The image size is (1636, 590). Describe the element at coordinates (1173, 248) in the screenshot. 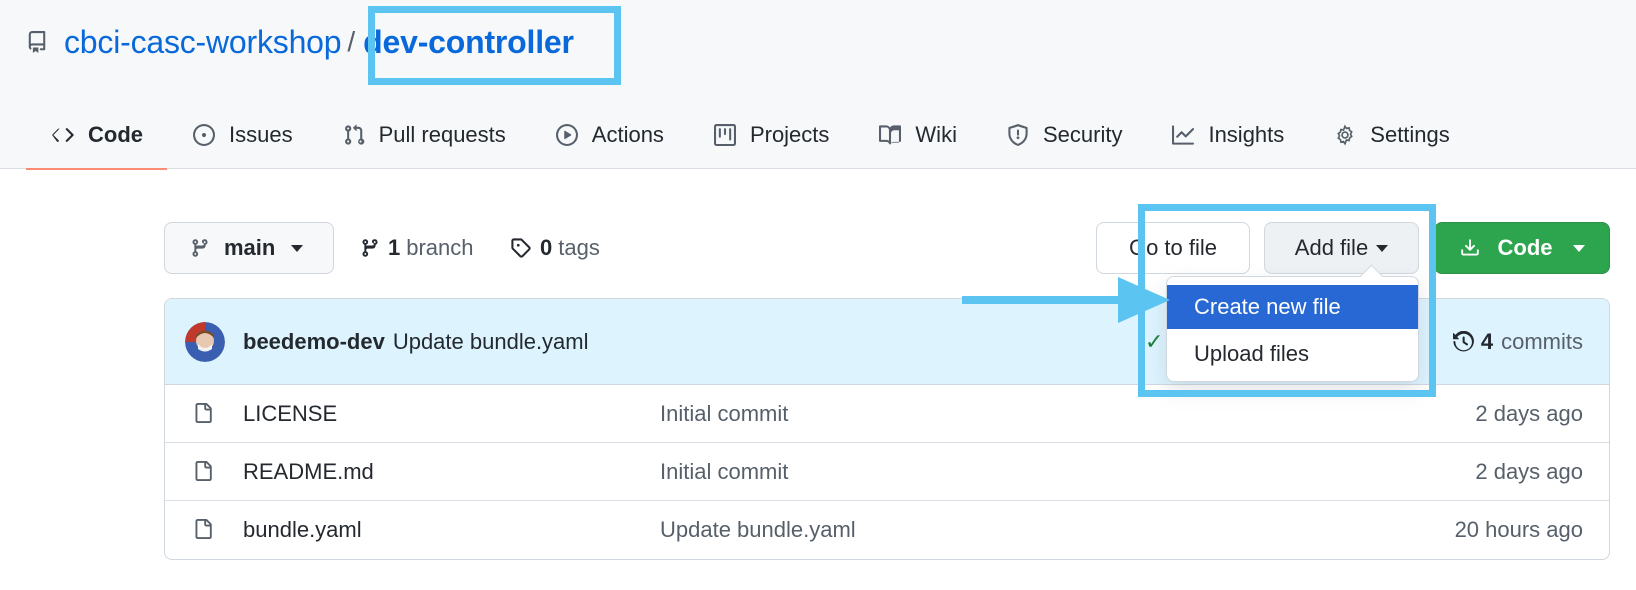

I see `go-to-file-button: Go to file` at that location.